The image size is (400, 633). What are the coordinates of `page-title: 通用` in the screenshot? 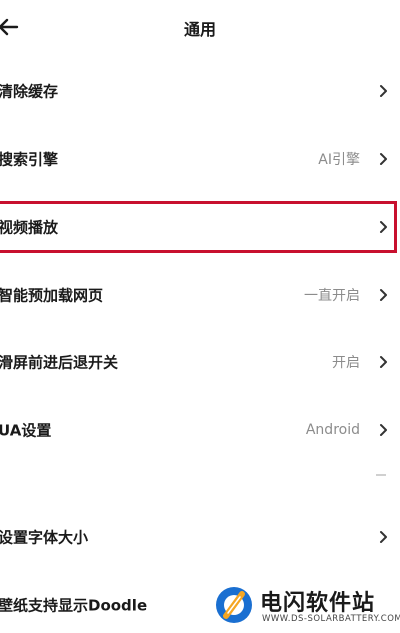 It's located at (199, 29).